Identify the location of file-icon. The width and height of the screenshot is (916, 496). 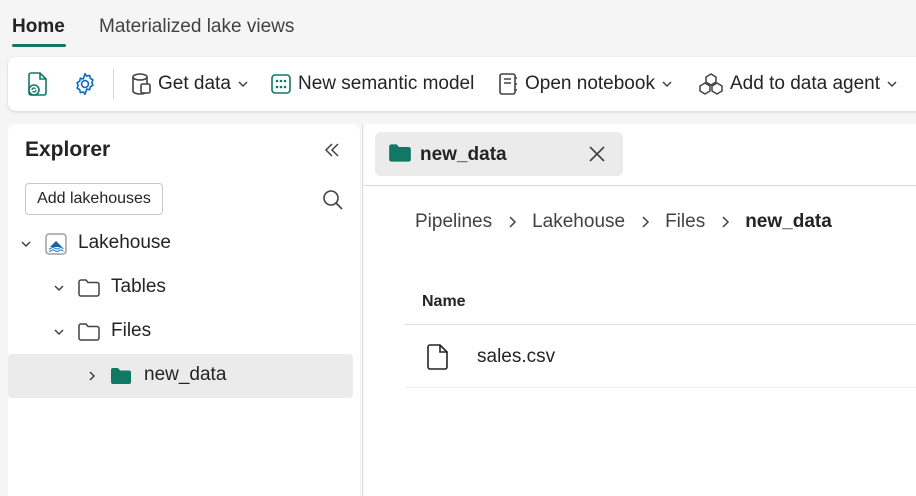
(438, 359).